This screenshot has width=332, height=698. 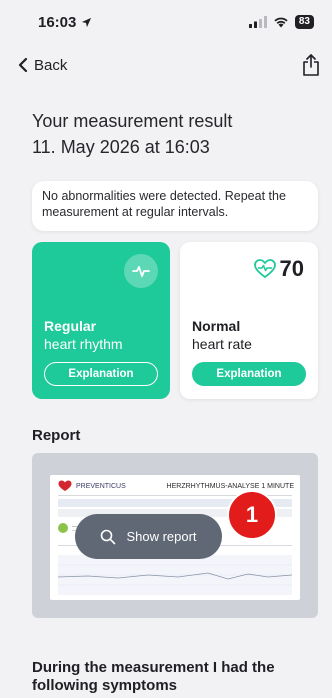 What do you see at coordinates (87, 22) in the screenshot?
I see `location-arrow-icon` at bounding box center [87, 22].